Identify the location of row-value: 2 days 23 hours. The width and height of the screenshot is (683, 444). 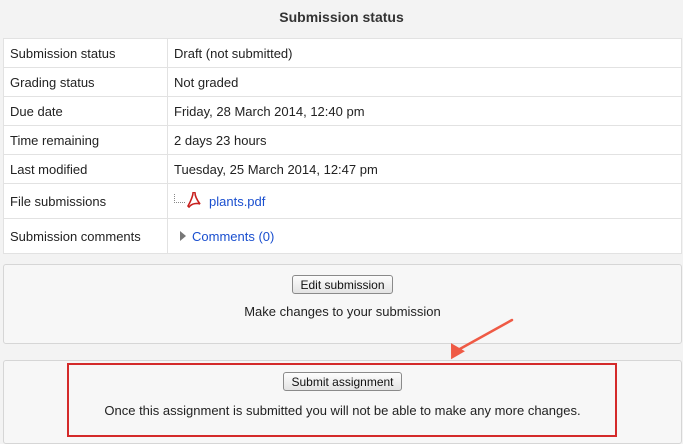
(424, 140).